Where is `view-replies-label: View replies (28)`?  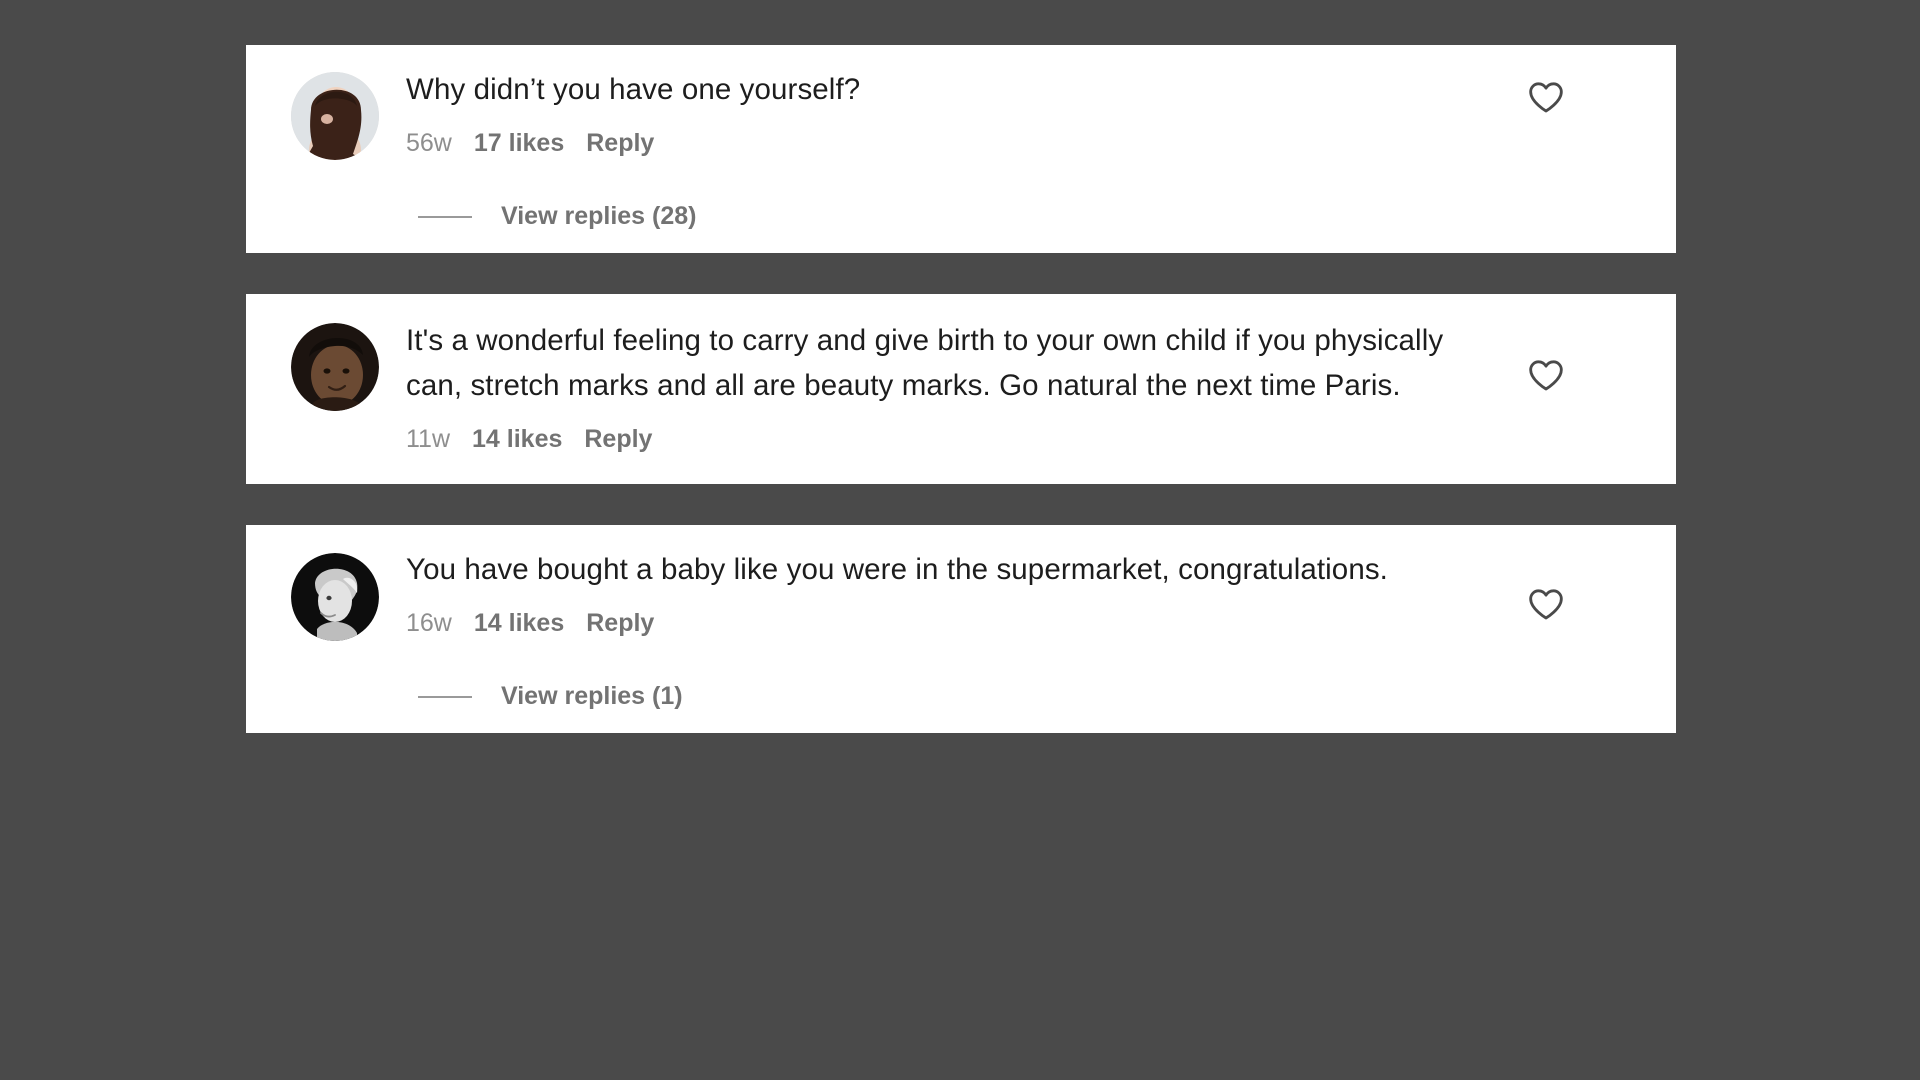 view-replies-label: View replies (28) is located at coordinates (598, 216).